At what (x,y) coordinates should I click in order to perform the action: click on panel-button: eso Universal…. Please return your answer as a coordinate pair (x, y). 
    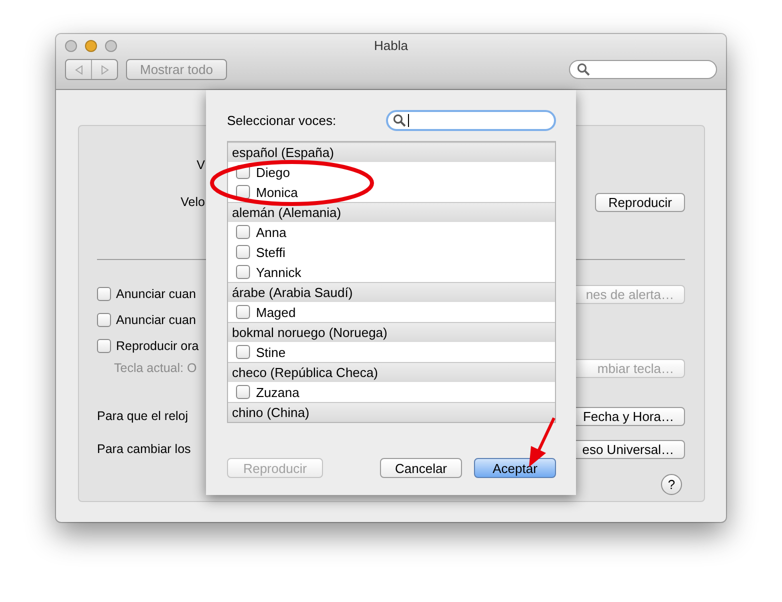
    Looking at the image, I should click on (630, 449).